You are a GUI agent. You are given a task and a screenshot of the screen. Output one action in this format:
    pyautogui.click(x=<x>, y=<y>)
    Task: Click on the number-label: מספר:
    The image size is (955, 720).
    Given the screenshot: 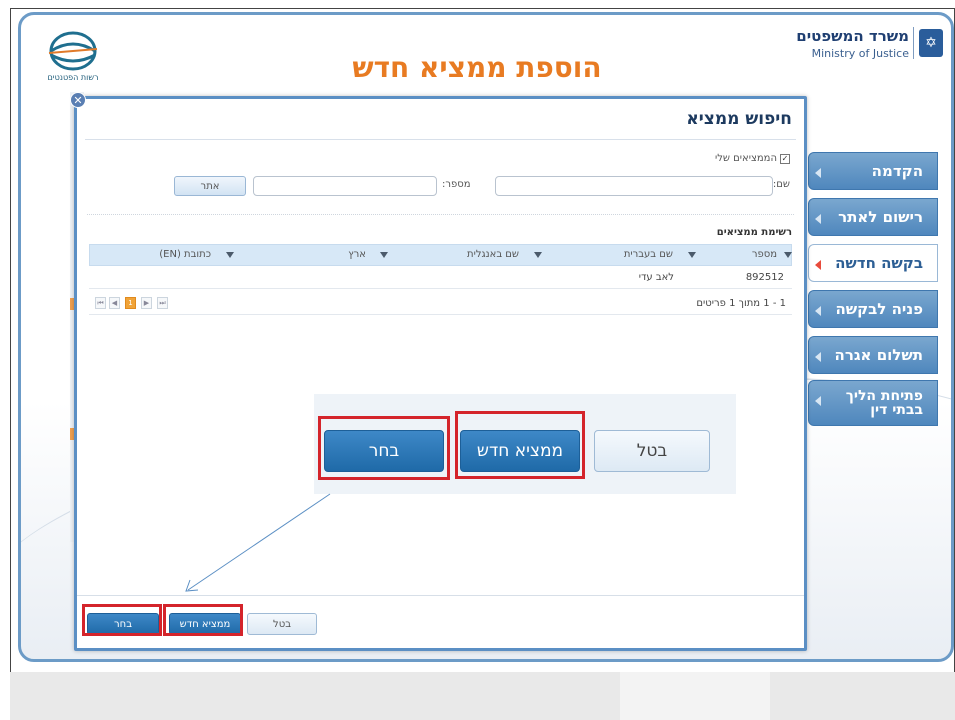 What is the action you would take?
    pyautogui.click(x=456, y=184)
    